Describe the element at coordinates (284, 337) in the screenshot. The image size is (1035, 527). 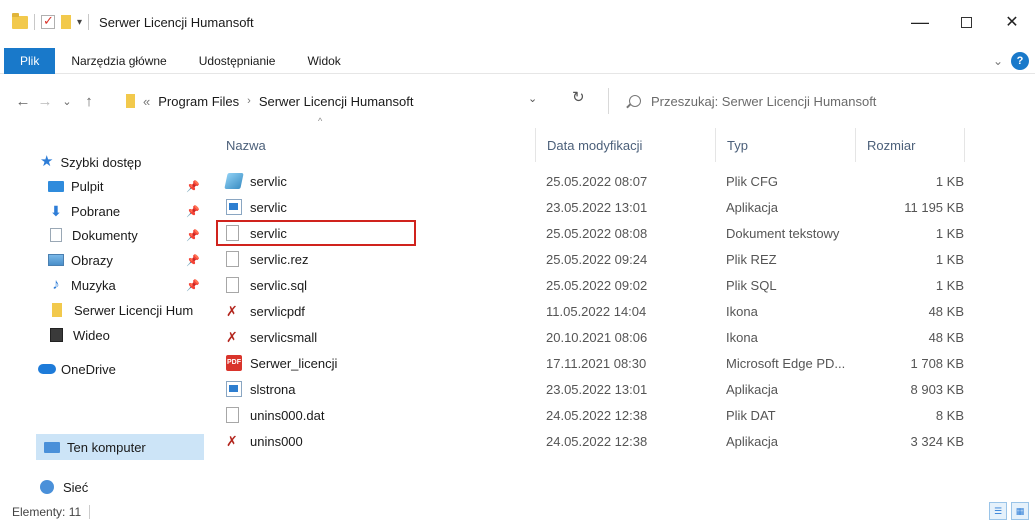
I see `file-name: servlicsmall` at that location.